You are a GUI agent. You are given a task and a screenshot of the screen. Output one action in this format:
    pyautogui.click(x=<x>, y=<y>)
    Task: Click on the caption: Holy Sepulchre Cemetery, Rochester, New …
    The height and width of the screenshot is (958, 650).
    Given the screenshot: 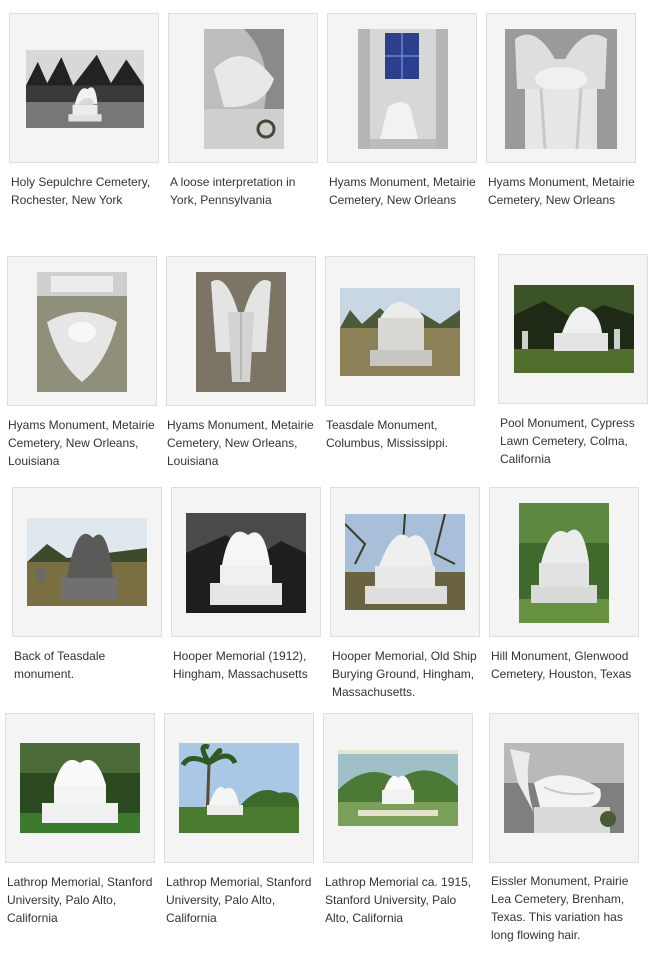 What is the action you would take?
    pyautogui.click(x=81, y=191)
    